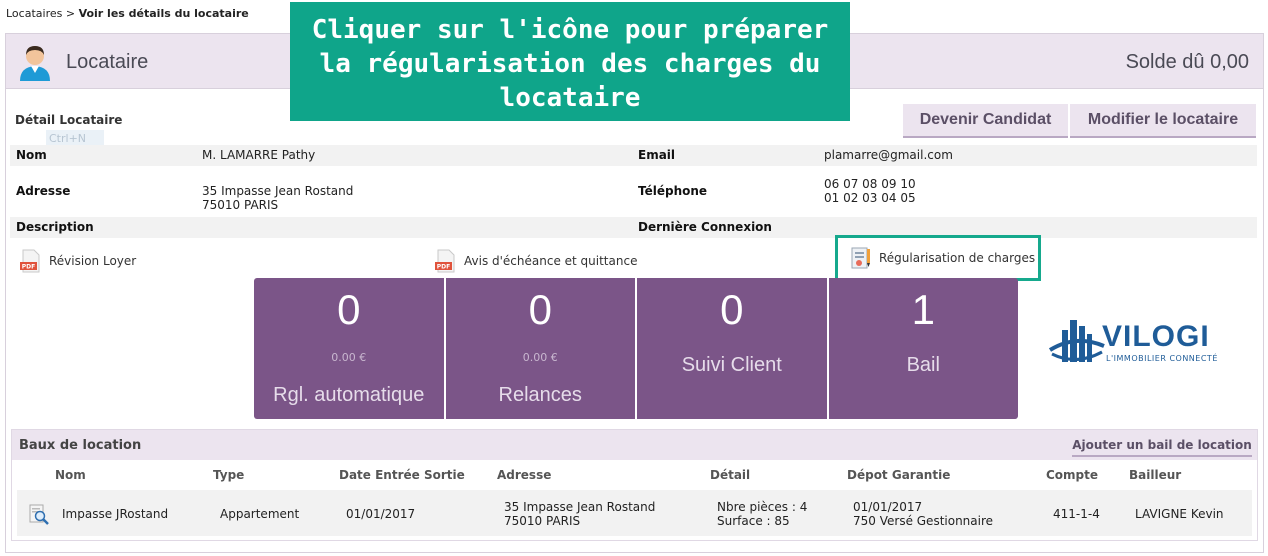 This screenshot has height=556, width=1268. Describe the element at coordinates (350, 348) in the screenshot. I see `stat-auto-payment: 0 0.00 € Rgl. automatique` at that location.